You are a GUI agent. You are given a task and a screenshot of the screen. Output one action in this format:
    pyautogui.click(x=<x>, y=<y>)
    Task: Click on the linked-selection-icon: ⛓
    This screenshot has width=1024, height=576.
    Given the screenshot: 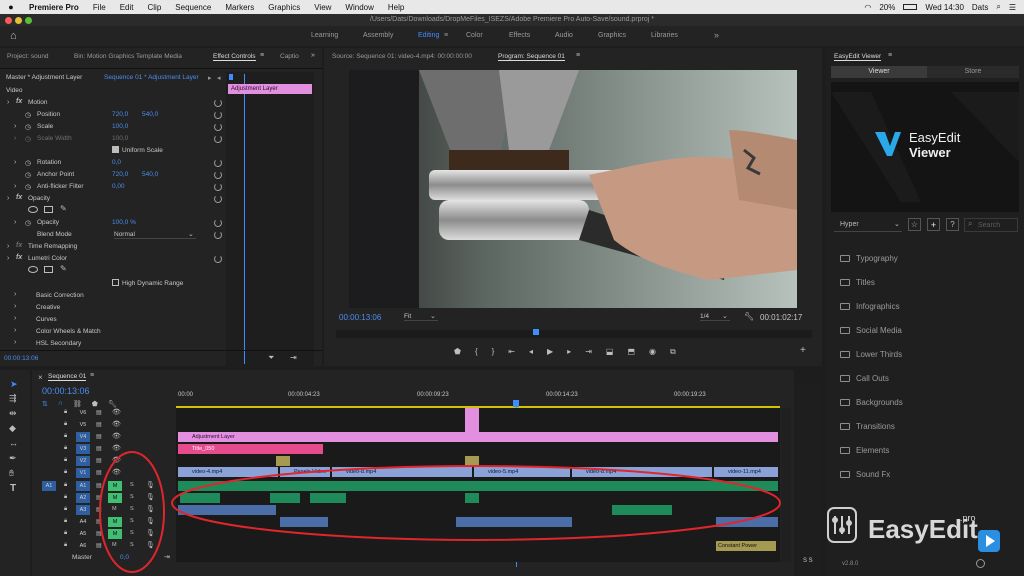 What is the action you would take?
    pyautogui.click(x=77, y=404)
    